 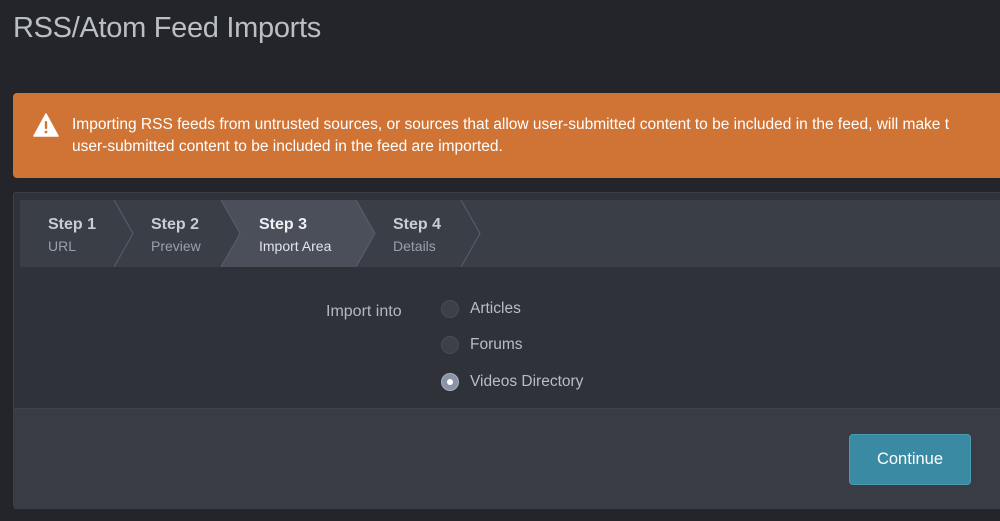 I want to click on page-title: RSS/Atom Feed Imports, so click(x=167, y=28).